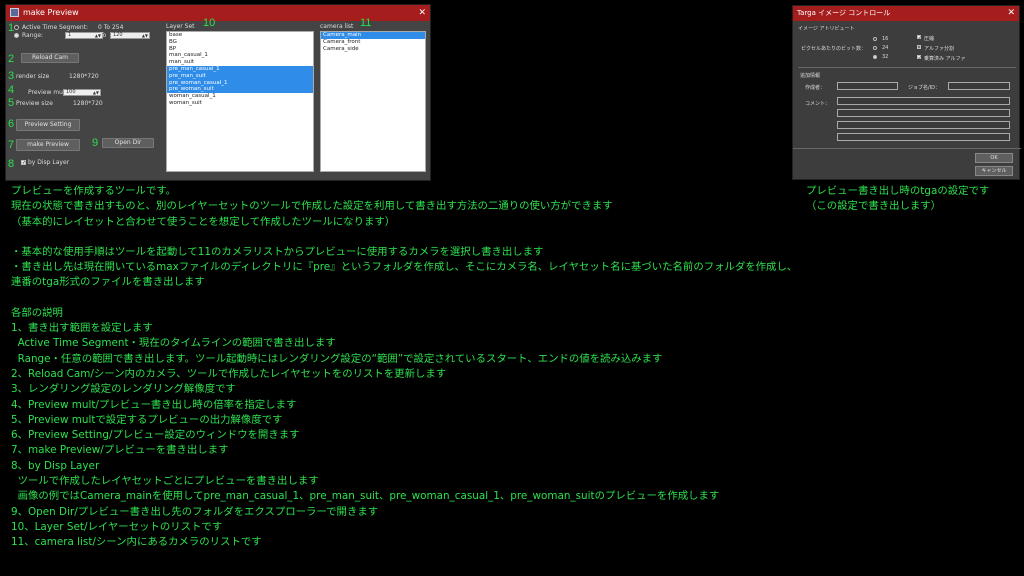  I want to click on description-line: プレビューを作成するツールです。, so click(94, 191).